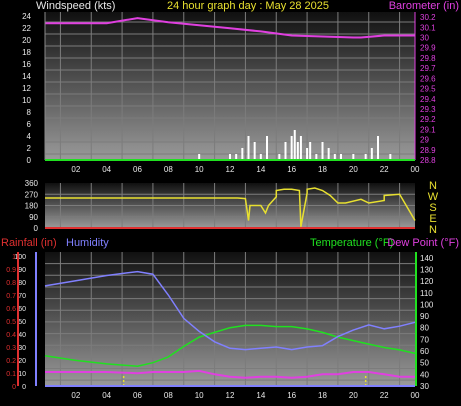 The height and width of the screenshot is (406, 461). I want to click on temperature-tick-label: 60, so click(424, 351).